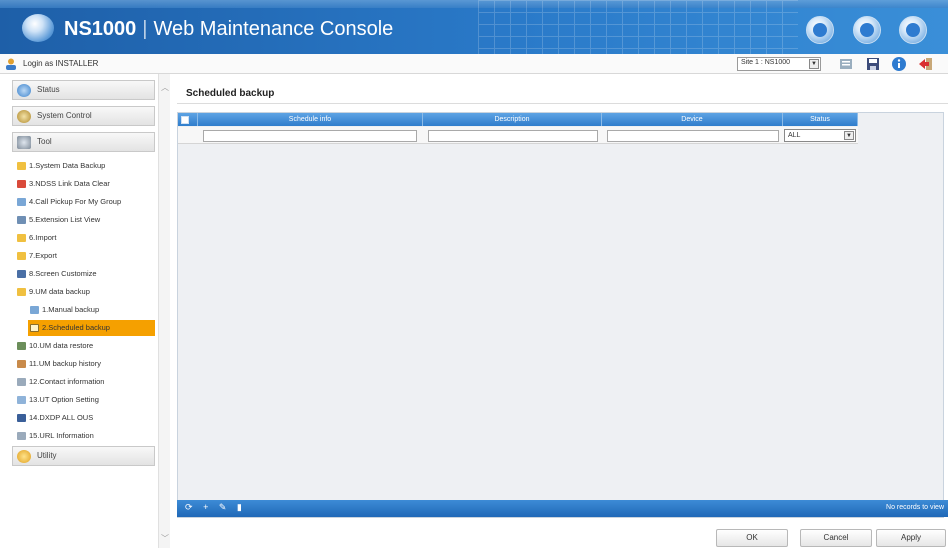  What do you see at coordinates (21, 436) in the screenshot?
I see `url-icon` at bounding box center [21, 436].